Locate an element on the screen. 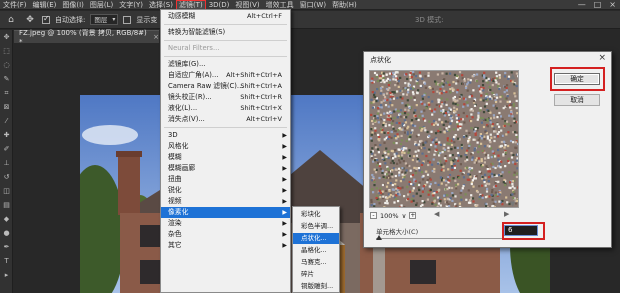  pixelate-submenu-item: 碎片 is located at coordinates (316, 274).